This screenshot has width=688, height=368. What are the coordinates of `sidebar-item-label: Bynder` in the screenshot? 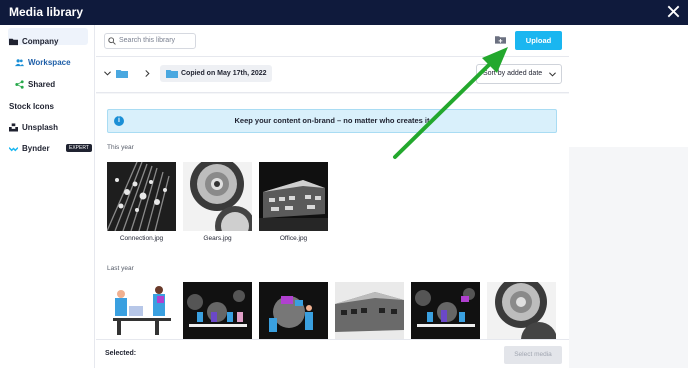 It's located at (36, 148).